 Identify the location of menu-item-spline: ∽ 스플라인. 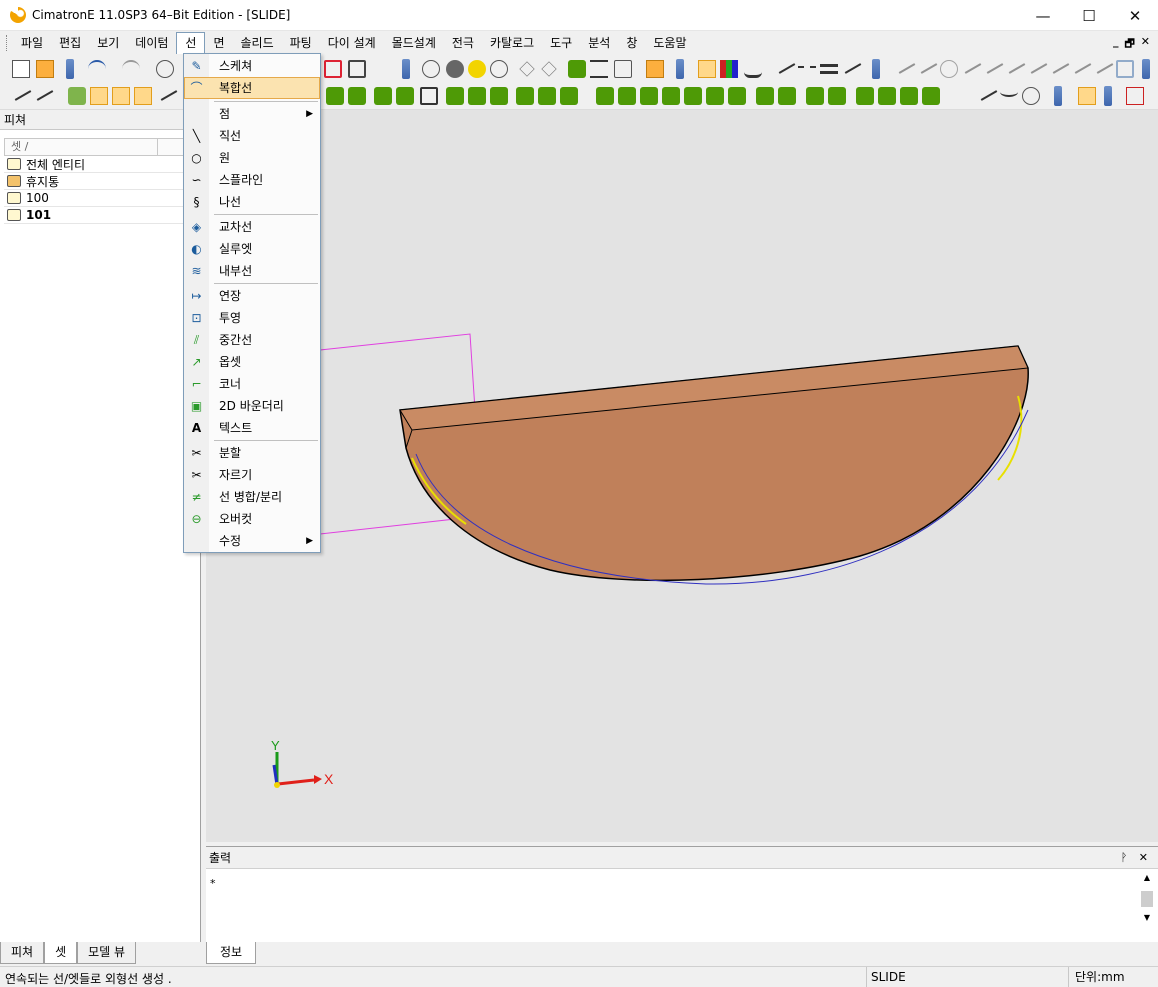
(252, 180).